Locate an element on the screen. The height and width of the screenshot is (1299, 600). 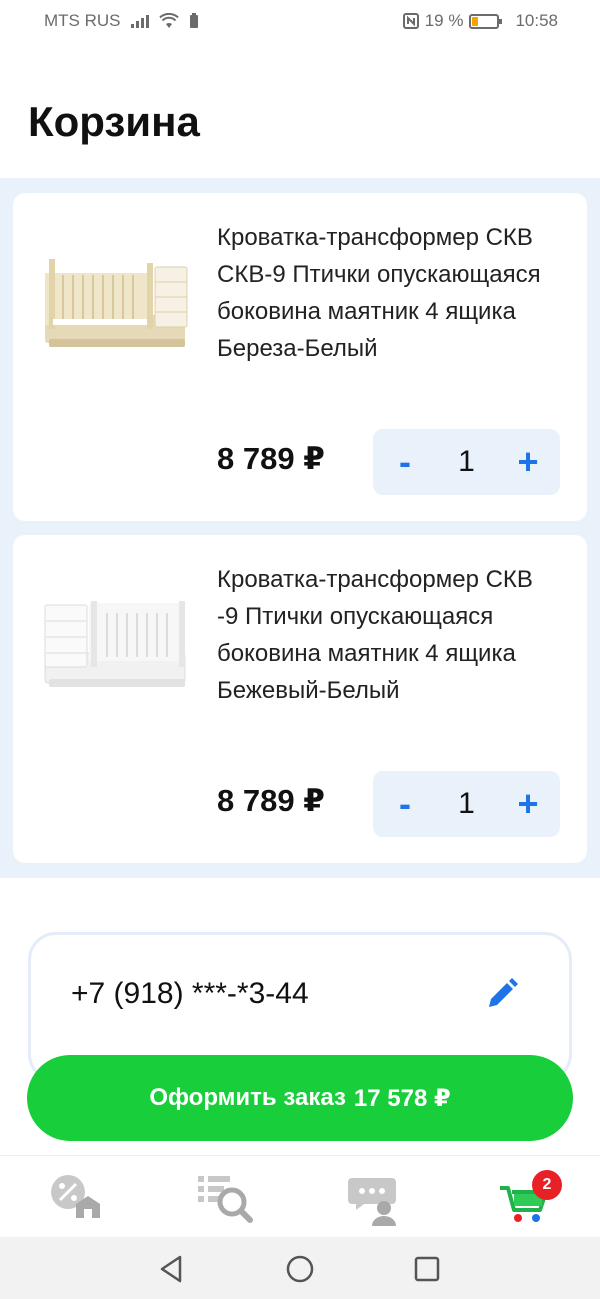
tab-support is located at coordinates (378, 1198).